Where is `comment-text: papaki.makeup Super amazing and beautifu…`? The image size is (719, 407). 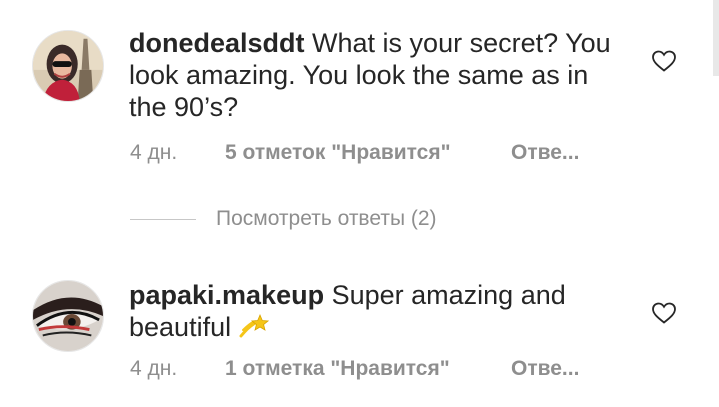 comment-text: papaki.makeup Super amazing and beautifu… is located at coordinates (379, 311).